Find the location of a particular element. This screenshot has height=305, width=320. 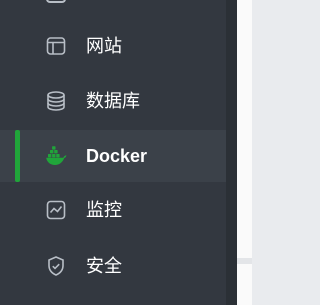

sidebar-item-label: Docker is located at coordinates (117, 156).